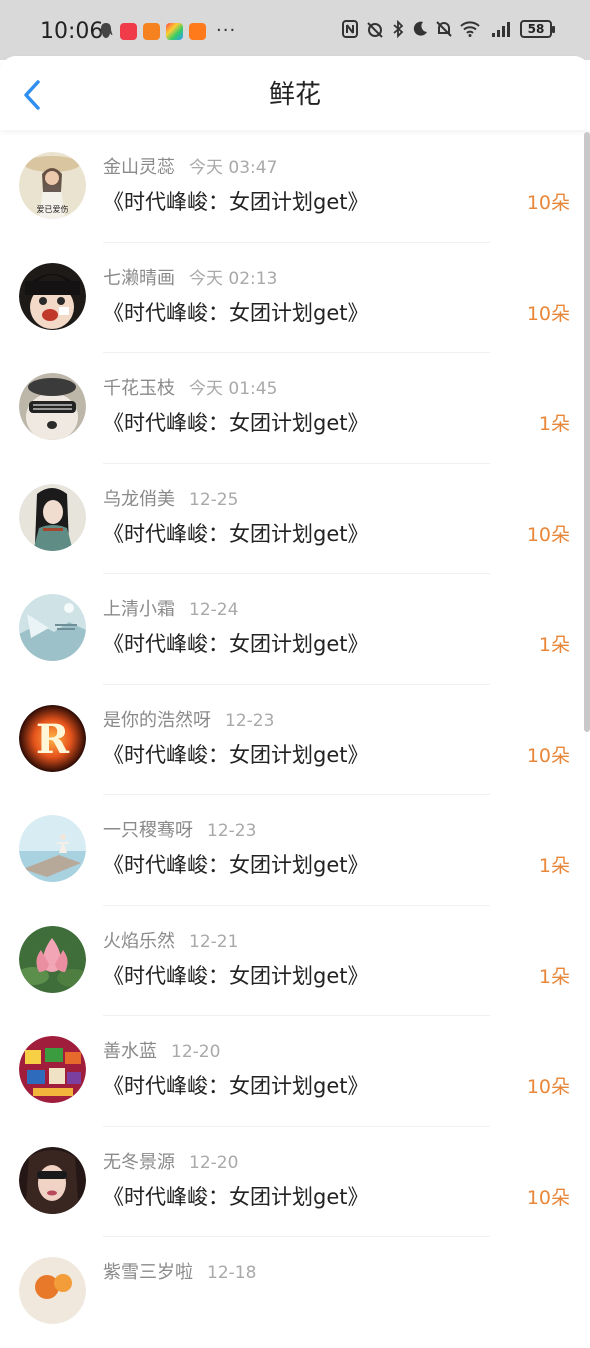 This screenshot has width=590, height=1348. I want to click on page-title: 鲜花, so click(294, 95).